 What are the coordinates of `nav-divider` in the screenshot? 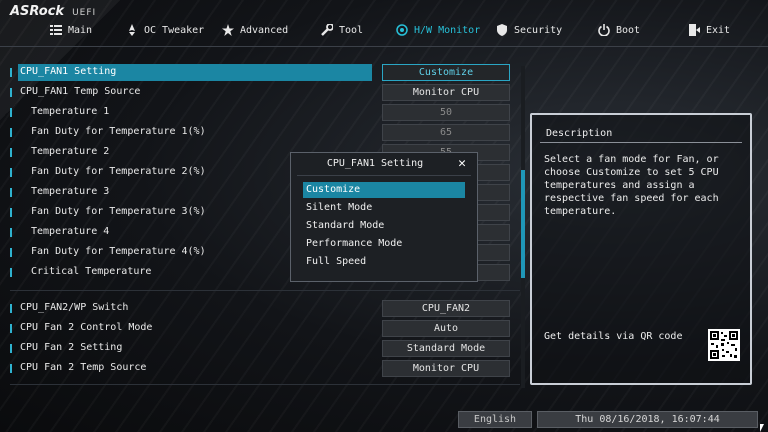 It's located at (384, 46).